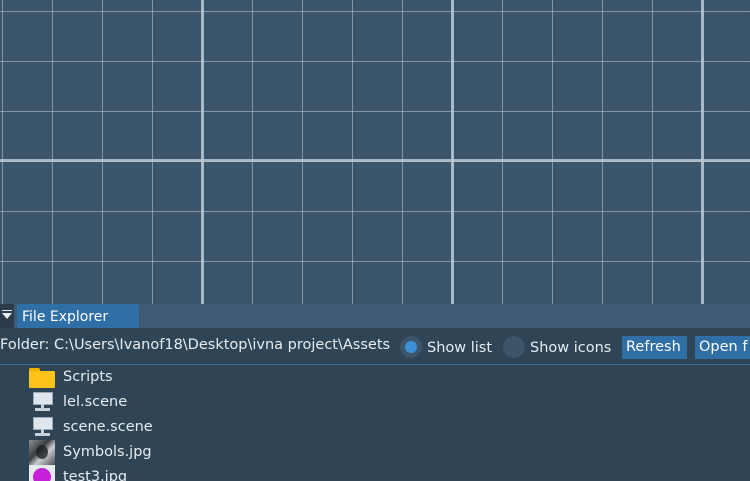 The width and height of the screenshot is (750, 481). I want to click on dock-header: File Explorer, so click(375, 316).